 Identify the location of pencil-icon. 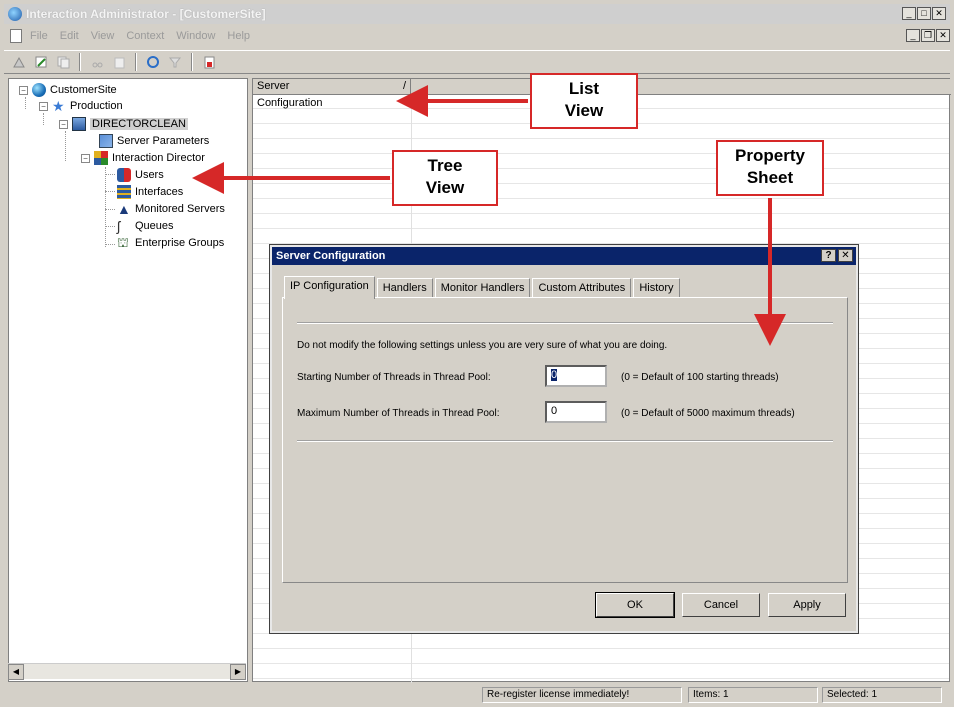
(41, 62).